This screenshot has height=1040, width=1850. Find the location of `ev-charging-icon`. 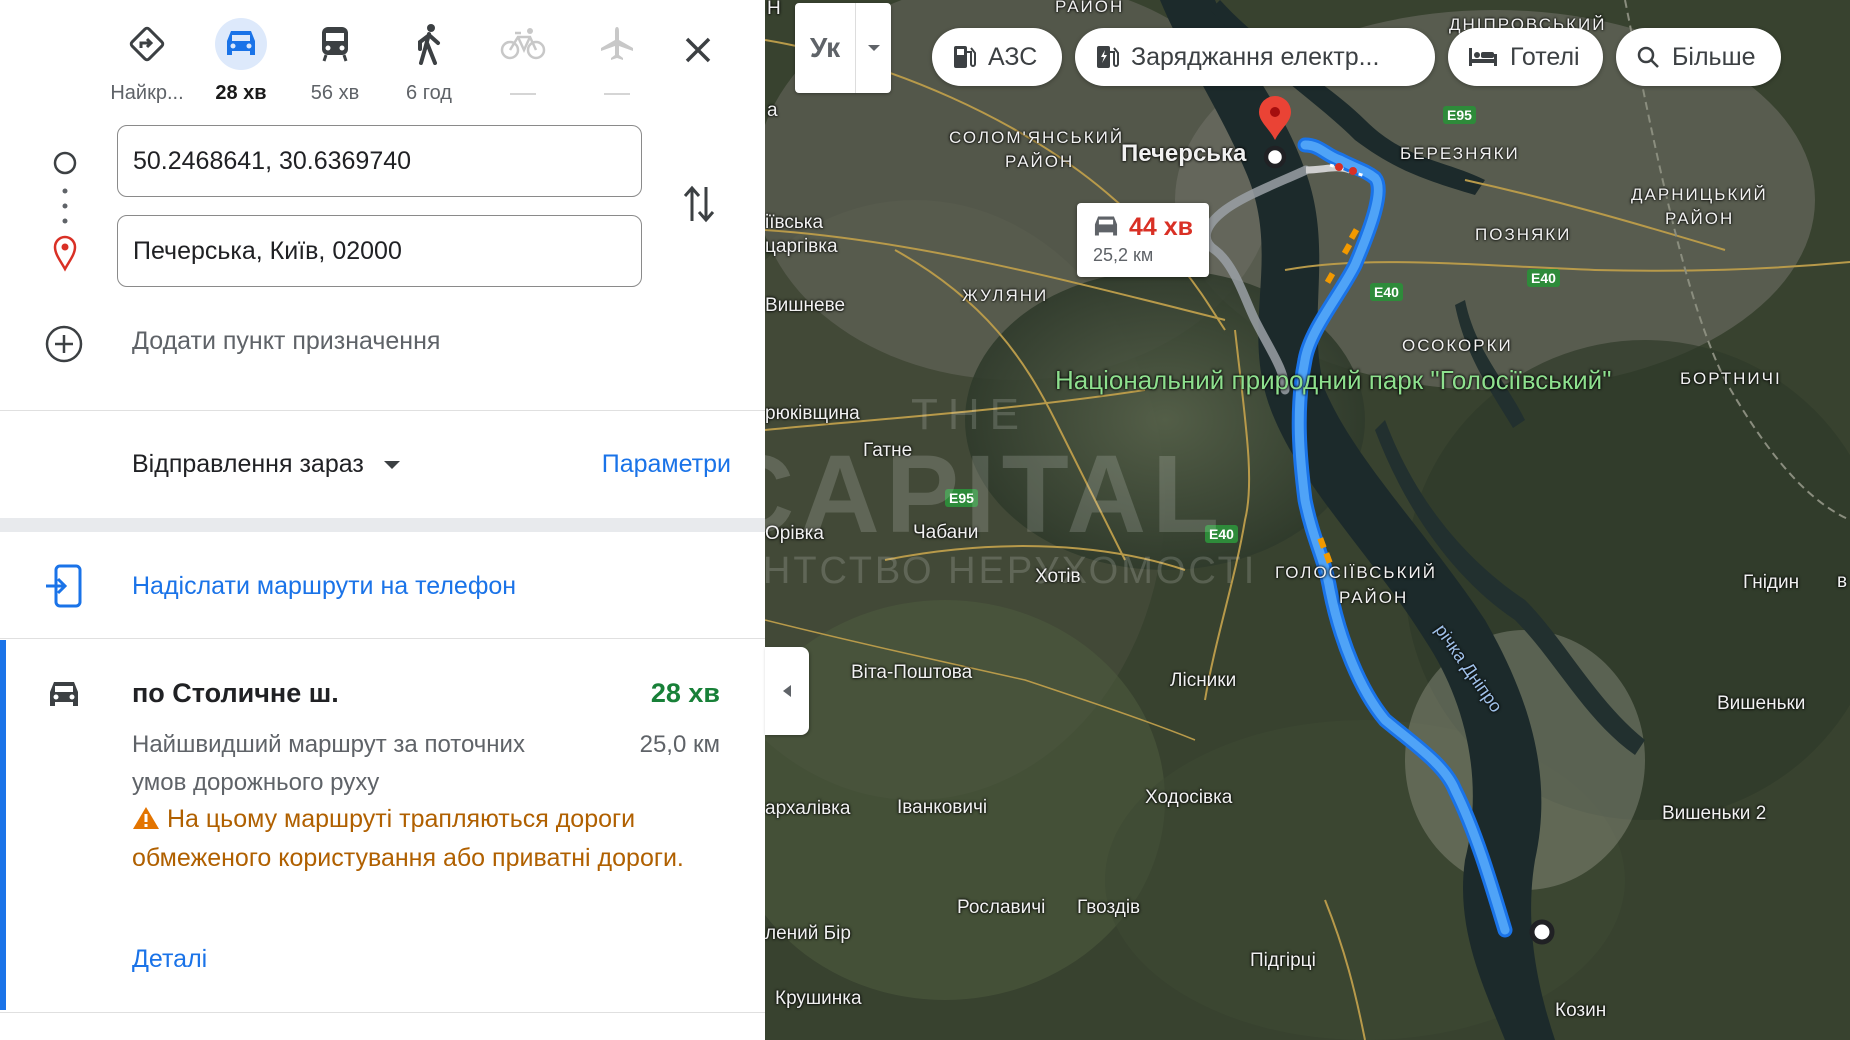

ev-charging-icon is located at coordinates (1108, 57).